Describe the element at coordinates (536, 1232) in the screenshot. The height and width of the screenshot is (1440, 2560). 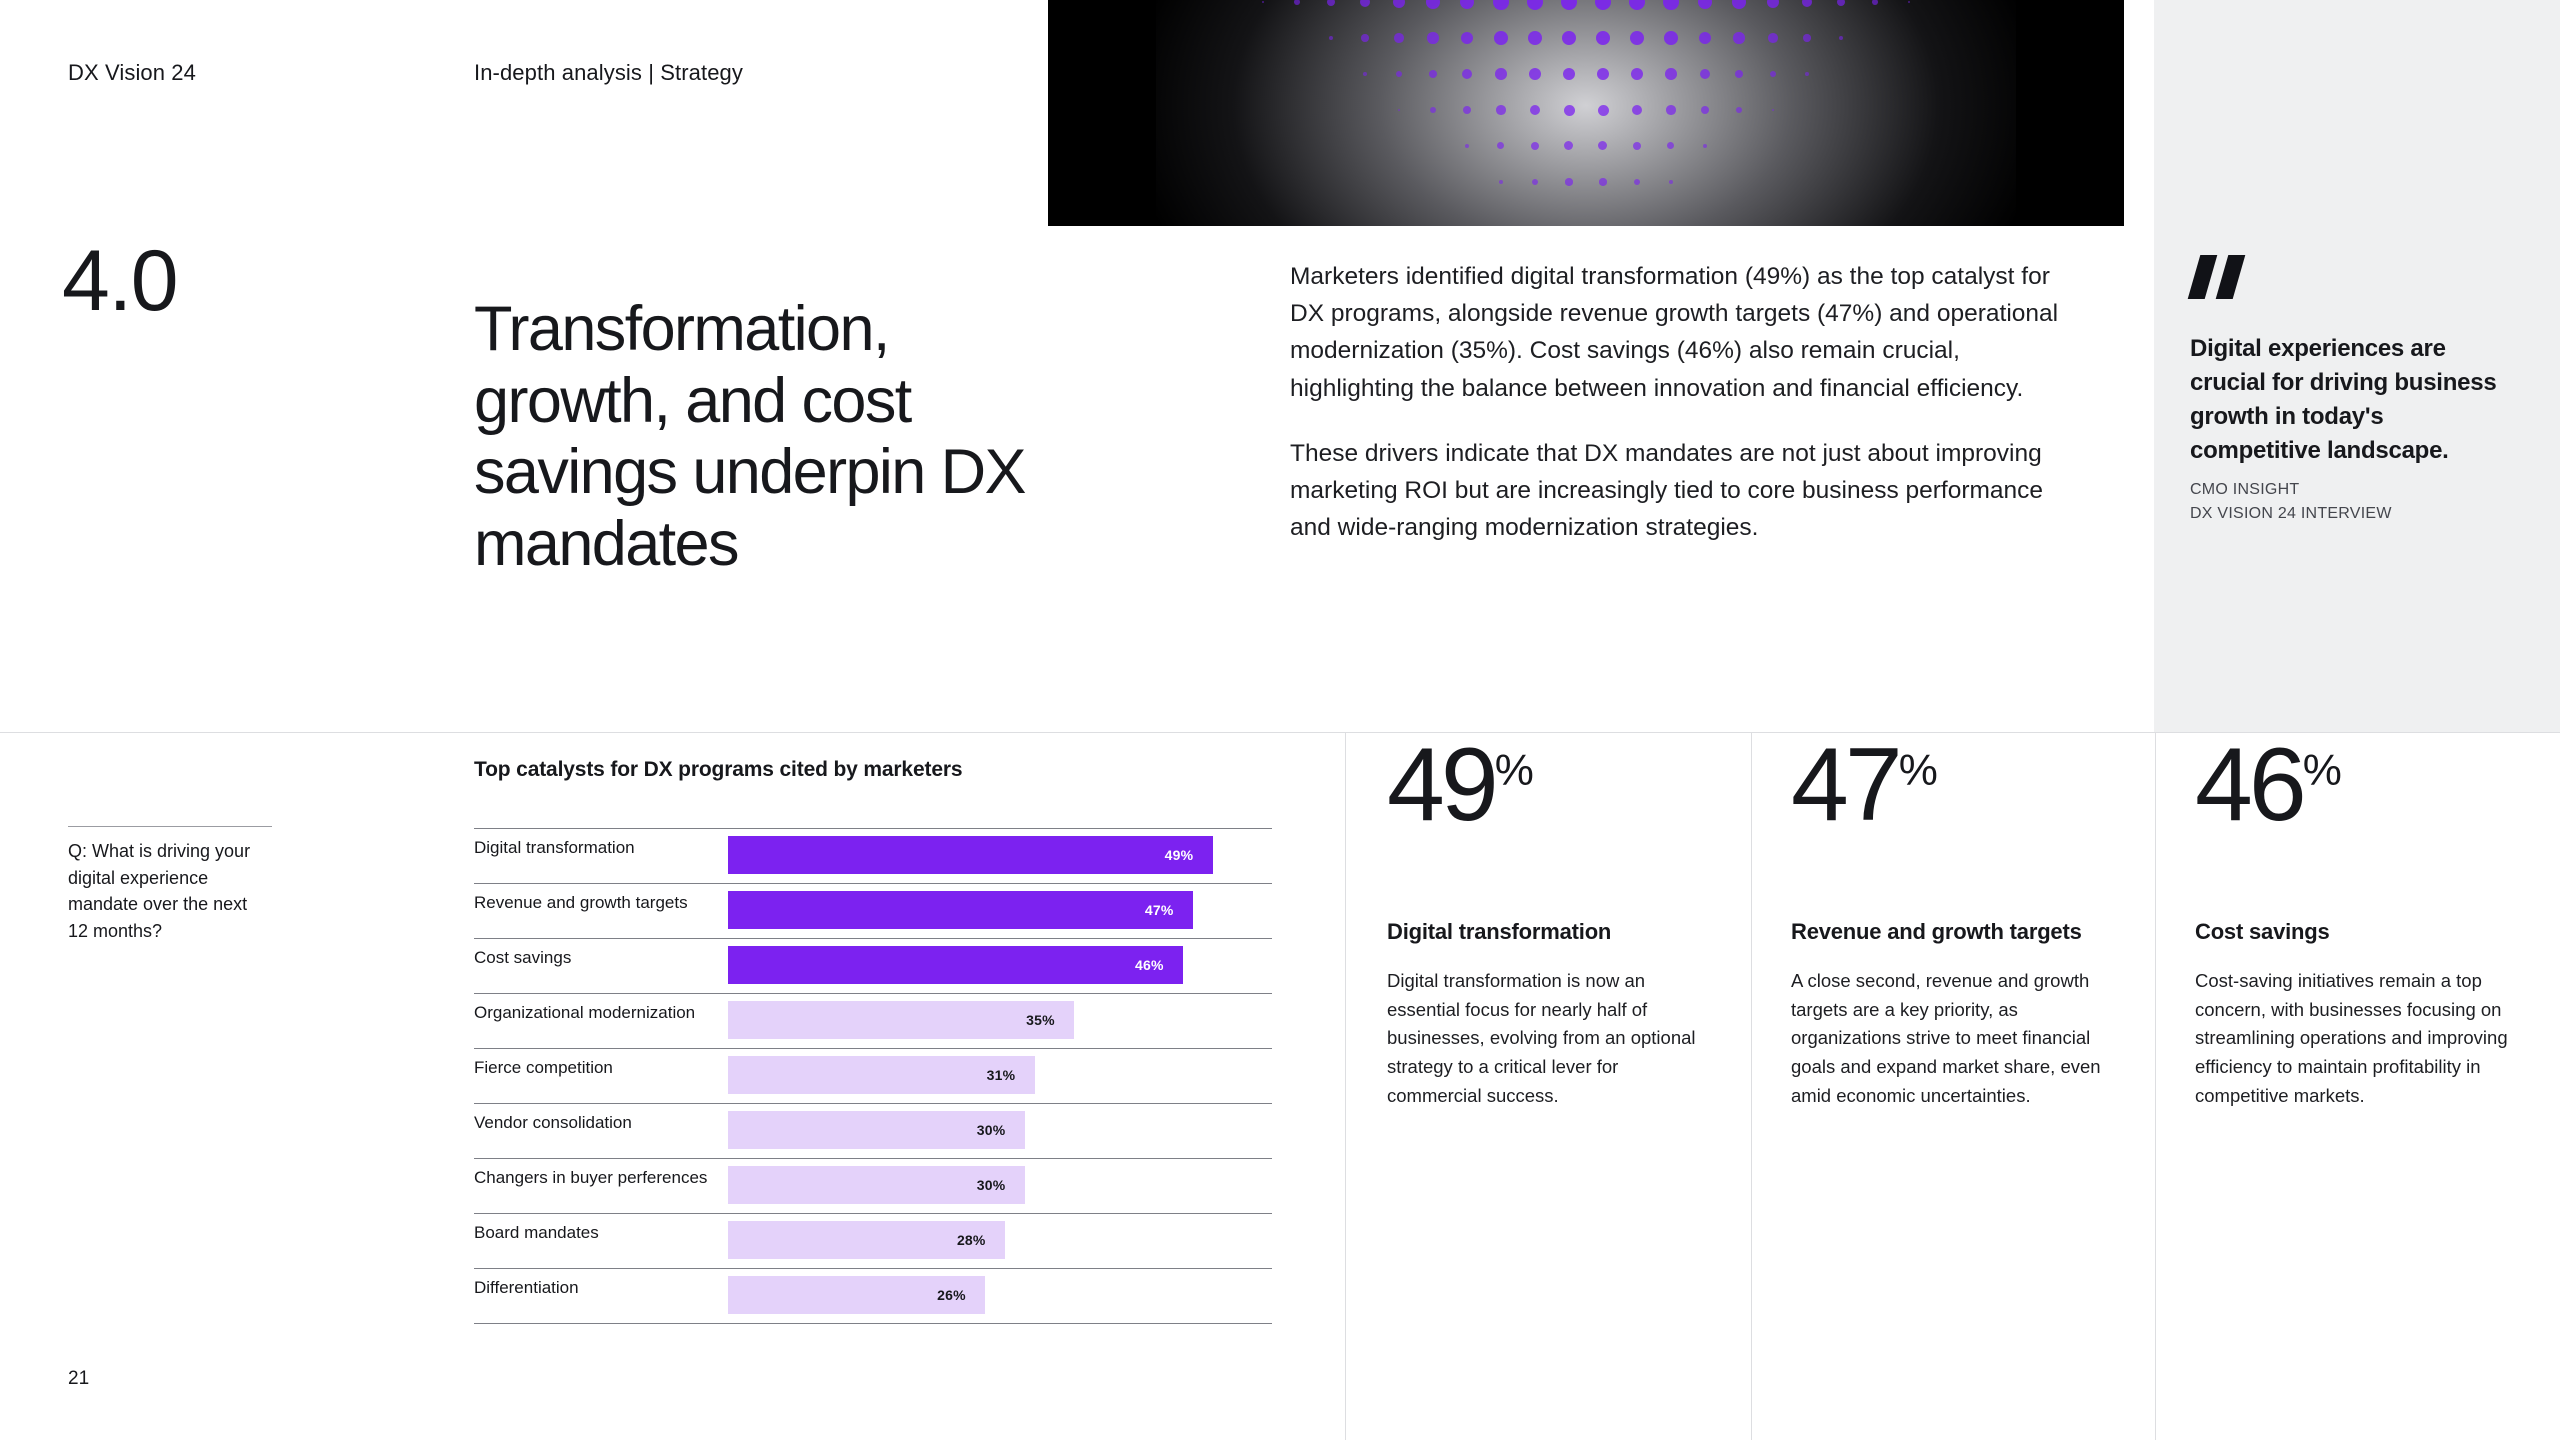
I see `chart-bar-label: Board mandates` at that location.